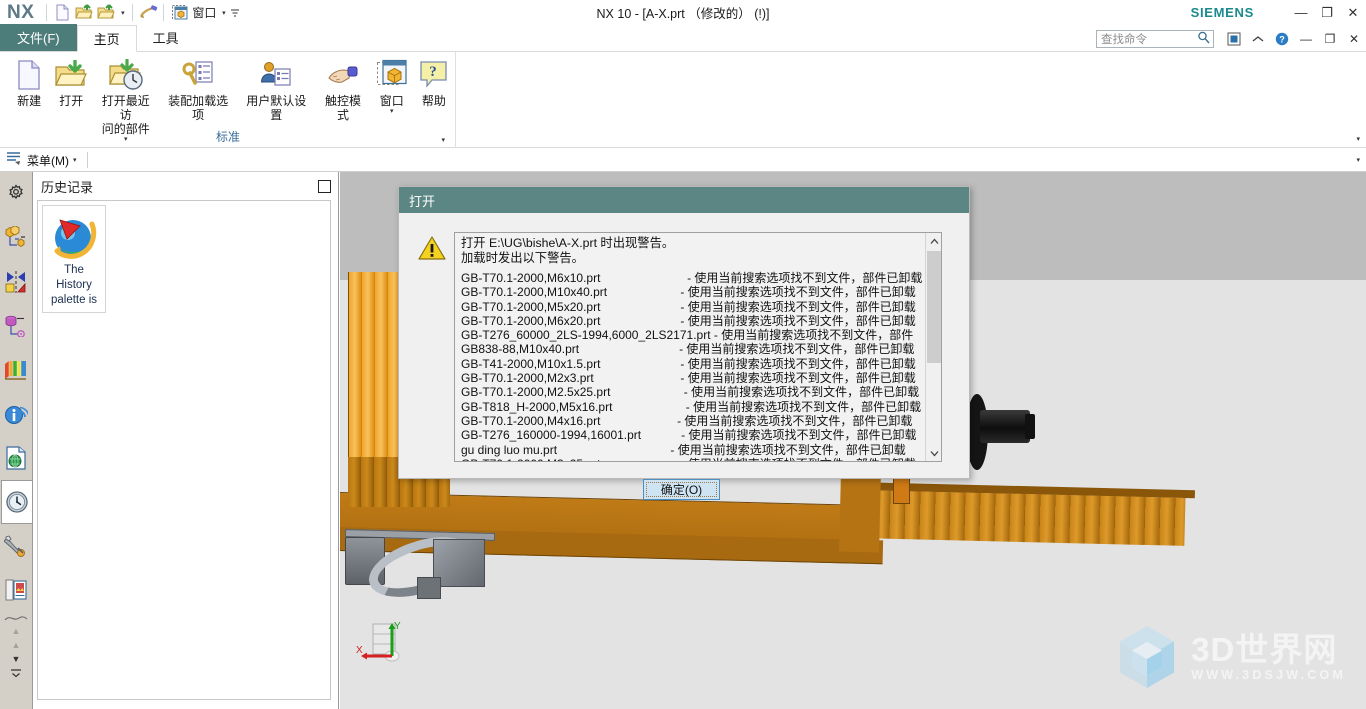 The width and height of the screenshot is (1366, 709). What do you see at coordinates (324, 186) in the screenshot?
I see `pin-square-icon` at bounding box center [324, 186].